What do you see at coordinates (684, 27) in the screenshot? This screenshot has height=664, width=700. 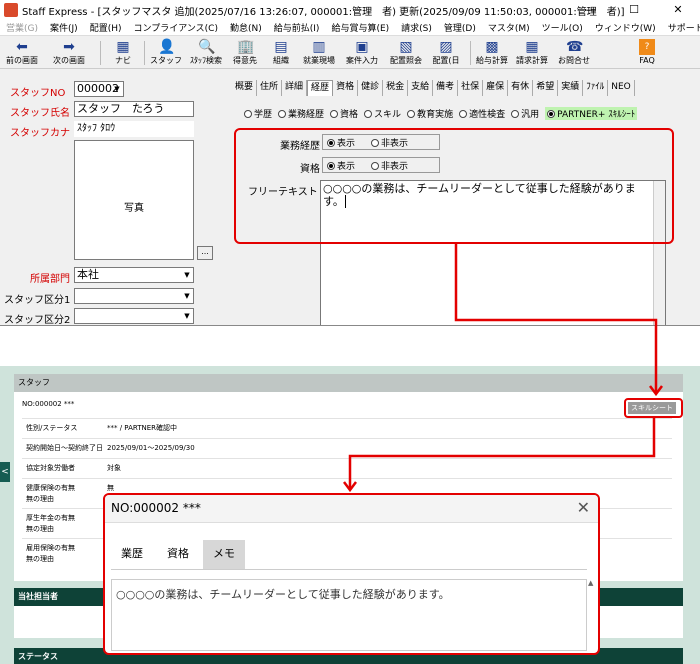 I see `menu-support: サポート(H)` at bounding box center [684, 27].